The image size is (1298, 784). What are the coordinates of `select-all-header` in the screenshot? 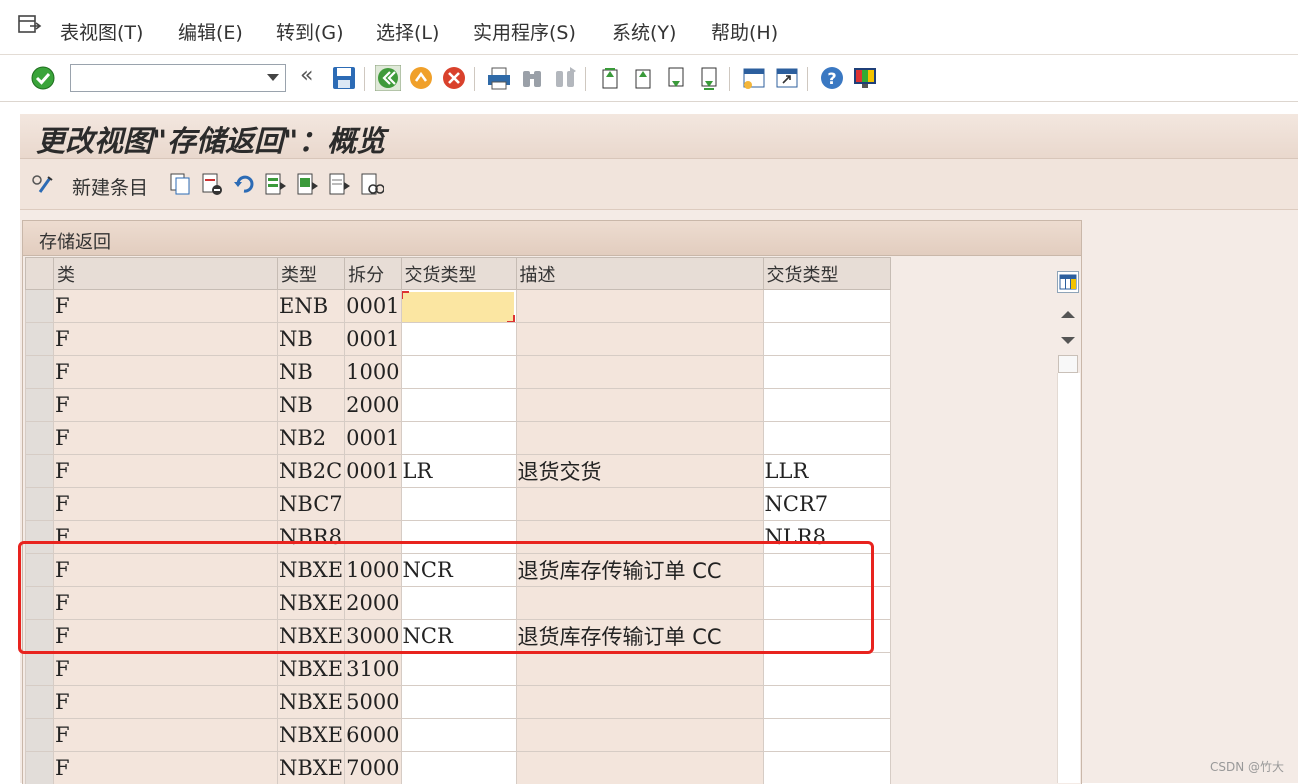 It's located at (40, 274).